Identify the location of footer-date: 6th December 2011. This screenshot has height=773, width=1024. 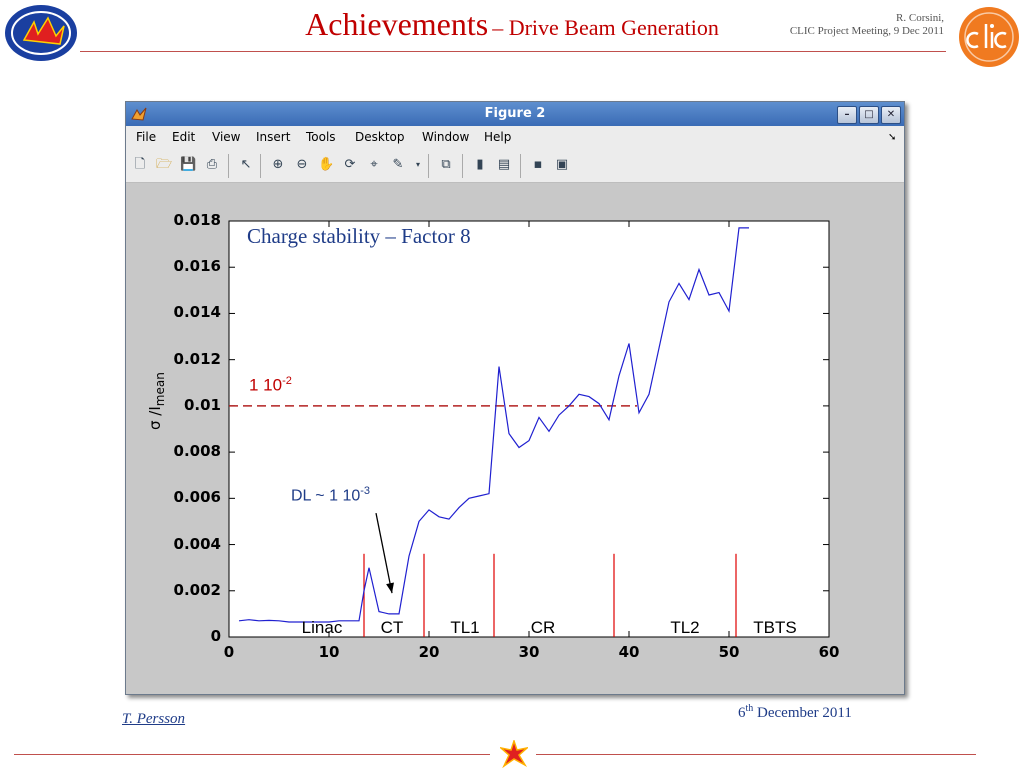
(795, 712).